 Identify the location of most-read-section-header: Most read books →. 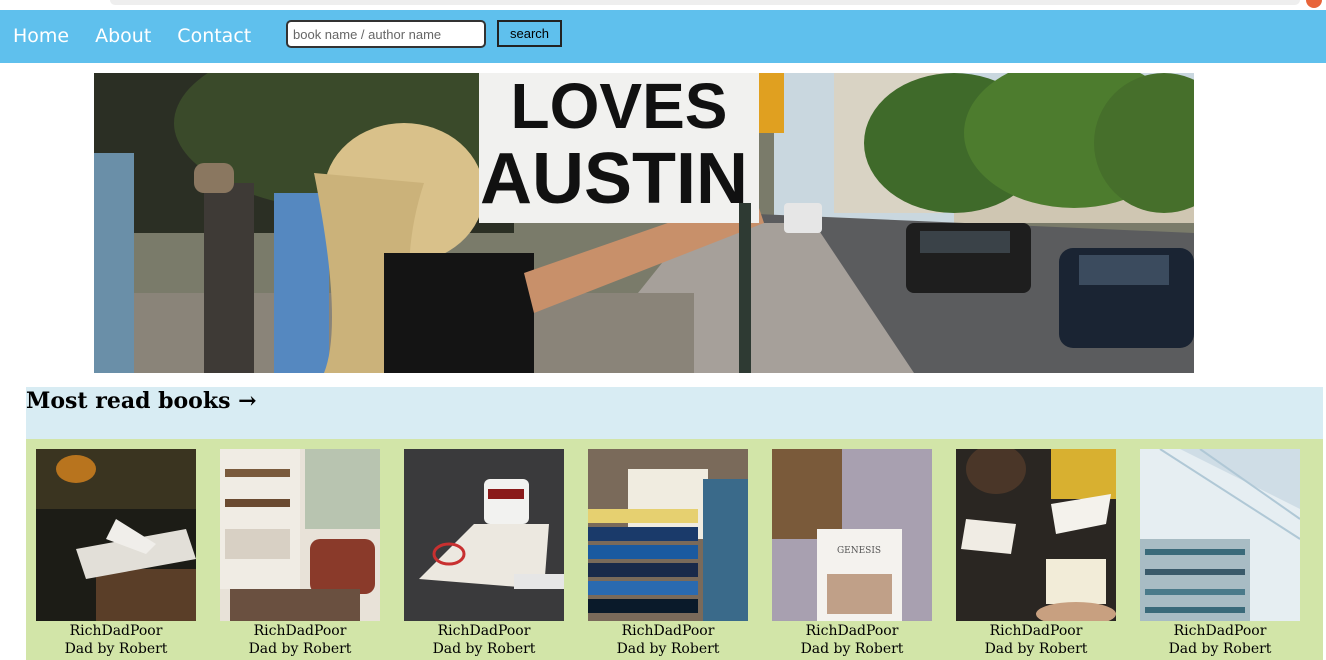
(674, 413).